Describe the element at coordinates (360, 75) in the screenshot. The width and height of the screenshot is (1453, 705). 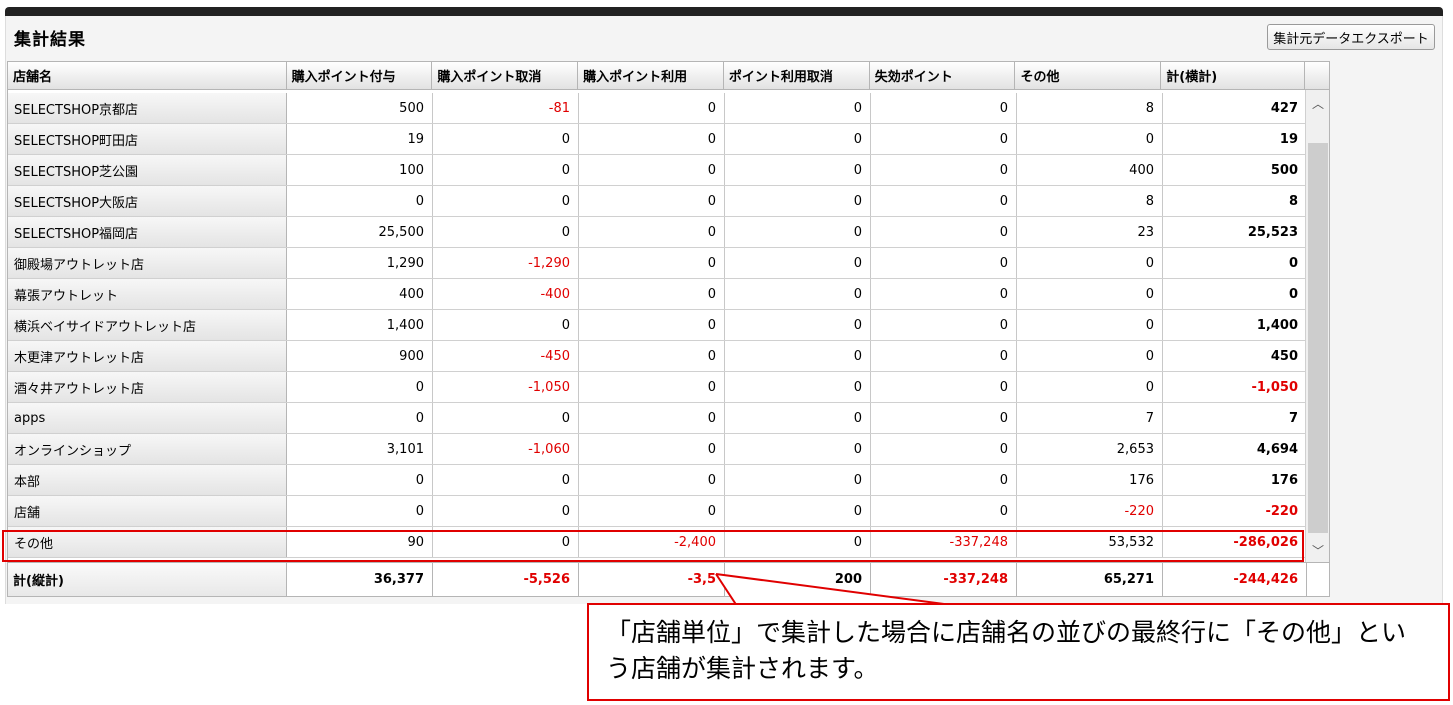
I see `column-header: 購入ポイント付与` at that location.